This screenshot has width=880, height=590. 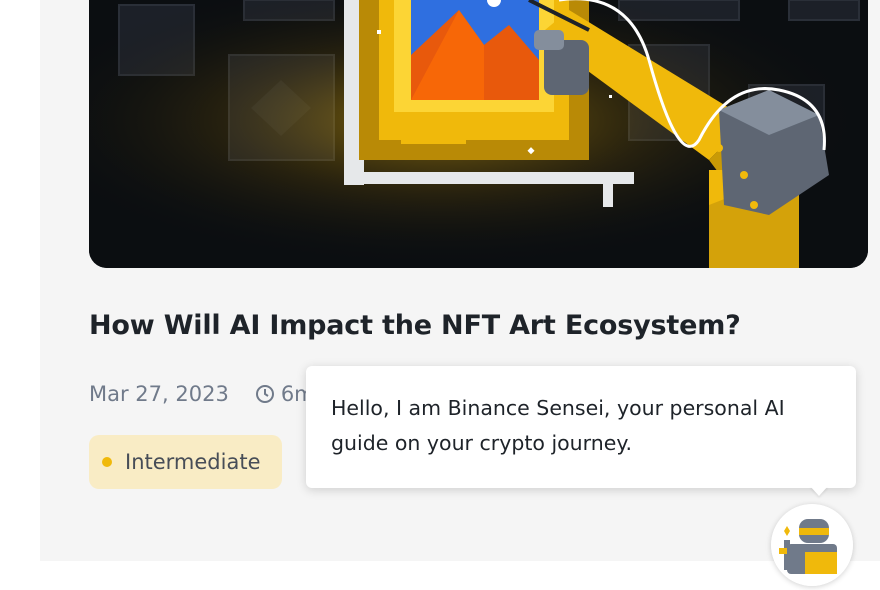 I want to click on sensei-avatar-button, so click(x=812, y=545).